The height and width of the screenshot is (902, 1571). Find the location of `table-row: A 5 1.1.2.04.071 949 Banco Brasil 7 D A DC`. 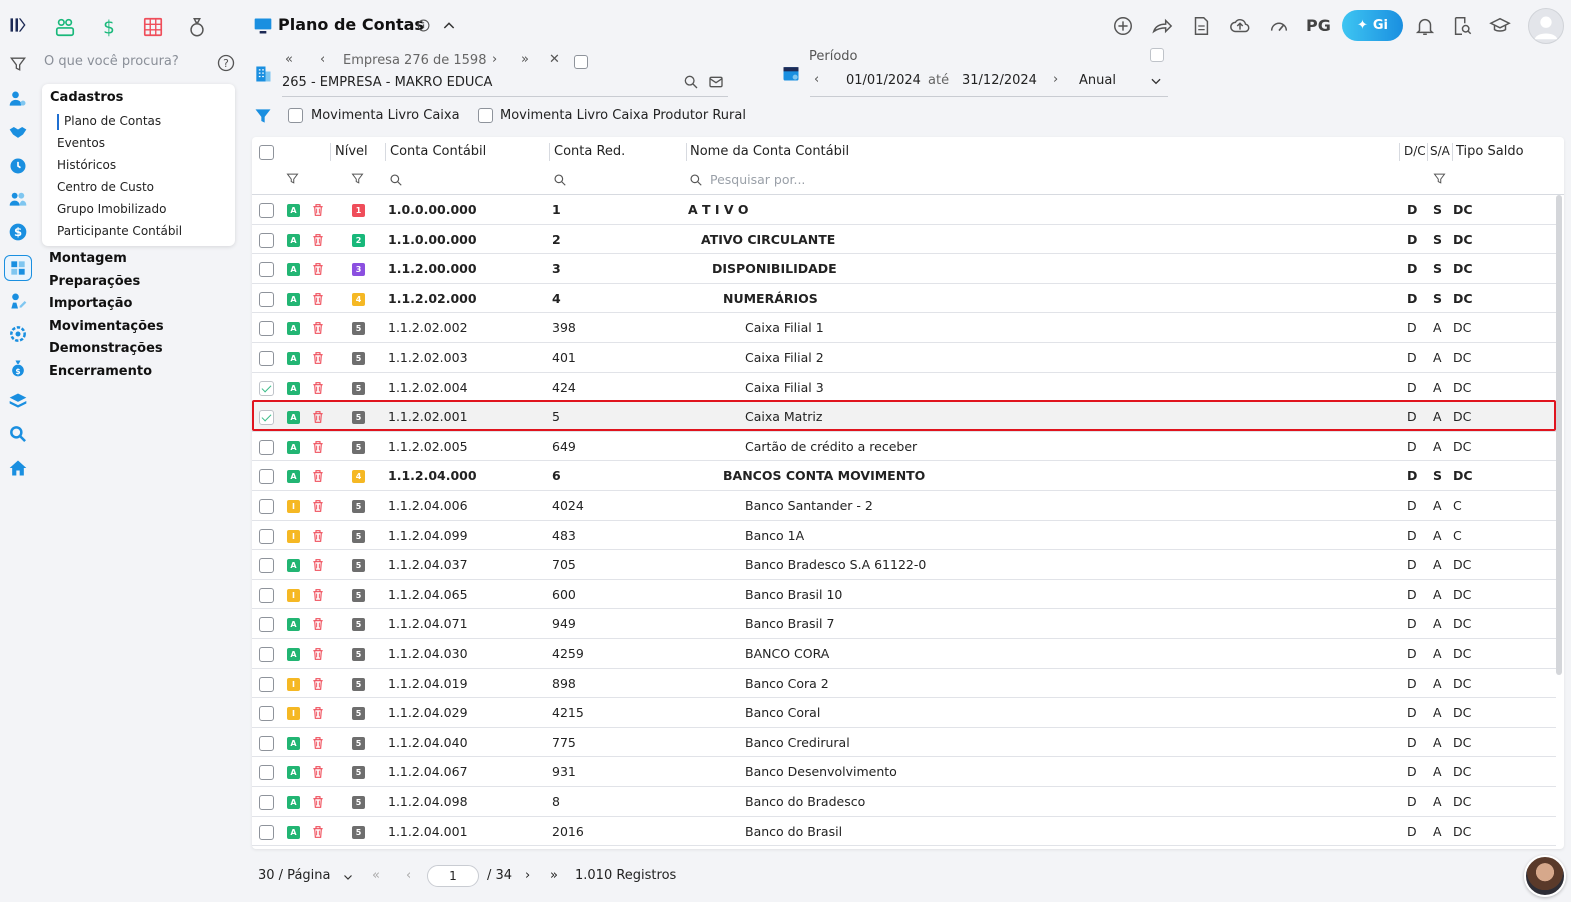

table-row: A 5 1.1.2.04.071 949 Banco Brasil 7 D A DC is located at coordinates (904, 624).